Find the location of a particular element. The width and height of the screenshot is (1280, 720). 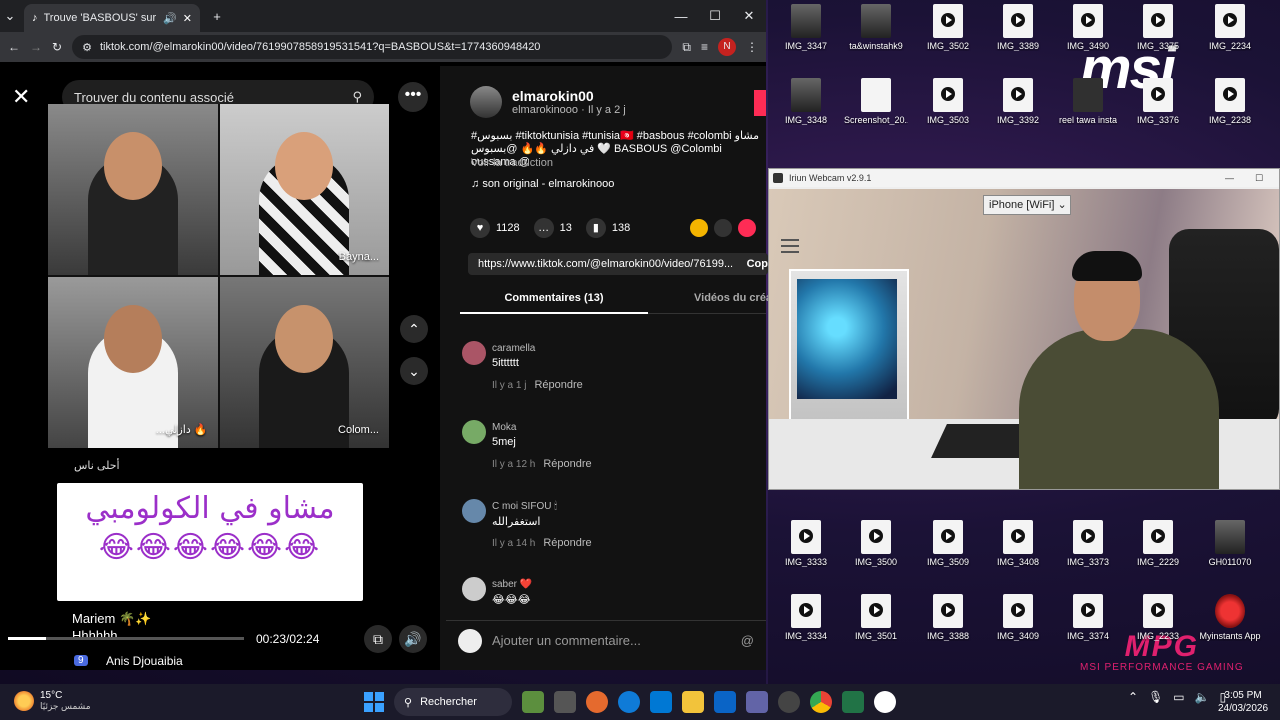

back-icon: ← is located at coordinates (14, 47).